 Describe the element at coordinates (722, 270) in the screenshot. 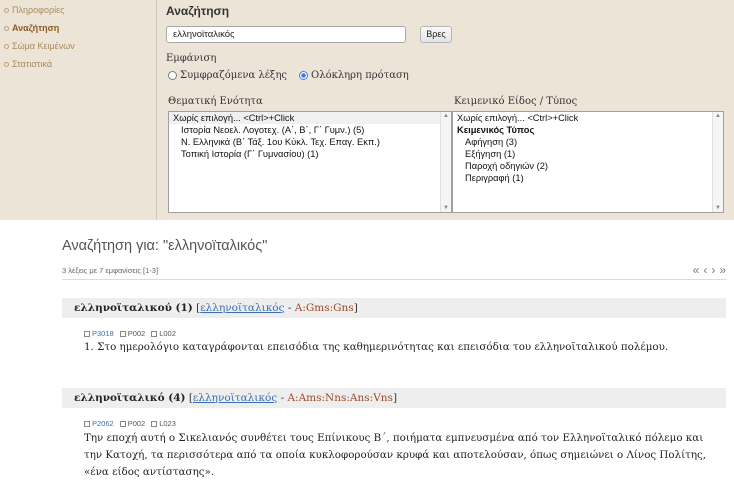

I see `last-page-icon: »` at that location.